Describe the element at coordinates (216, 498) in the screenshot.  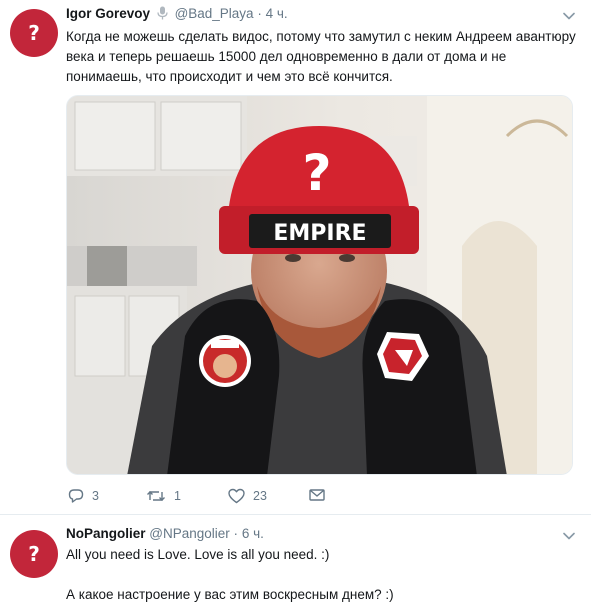
I see `tweet-actions: 3 1 23` at that location.